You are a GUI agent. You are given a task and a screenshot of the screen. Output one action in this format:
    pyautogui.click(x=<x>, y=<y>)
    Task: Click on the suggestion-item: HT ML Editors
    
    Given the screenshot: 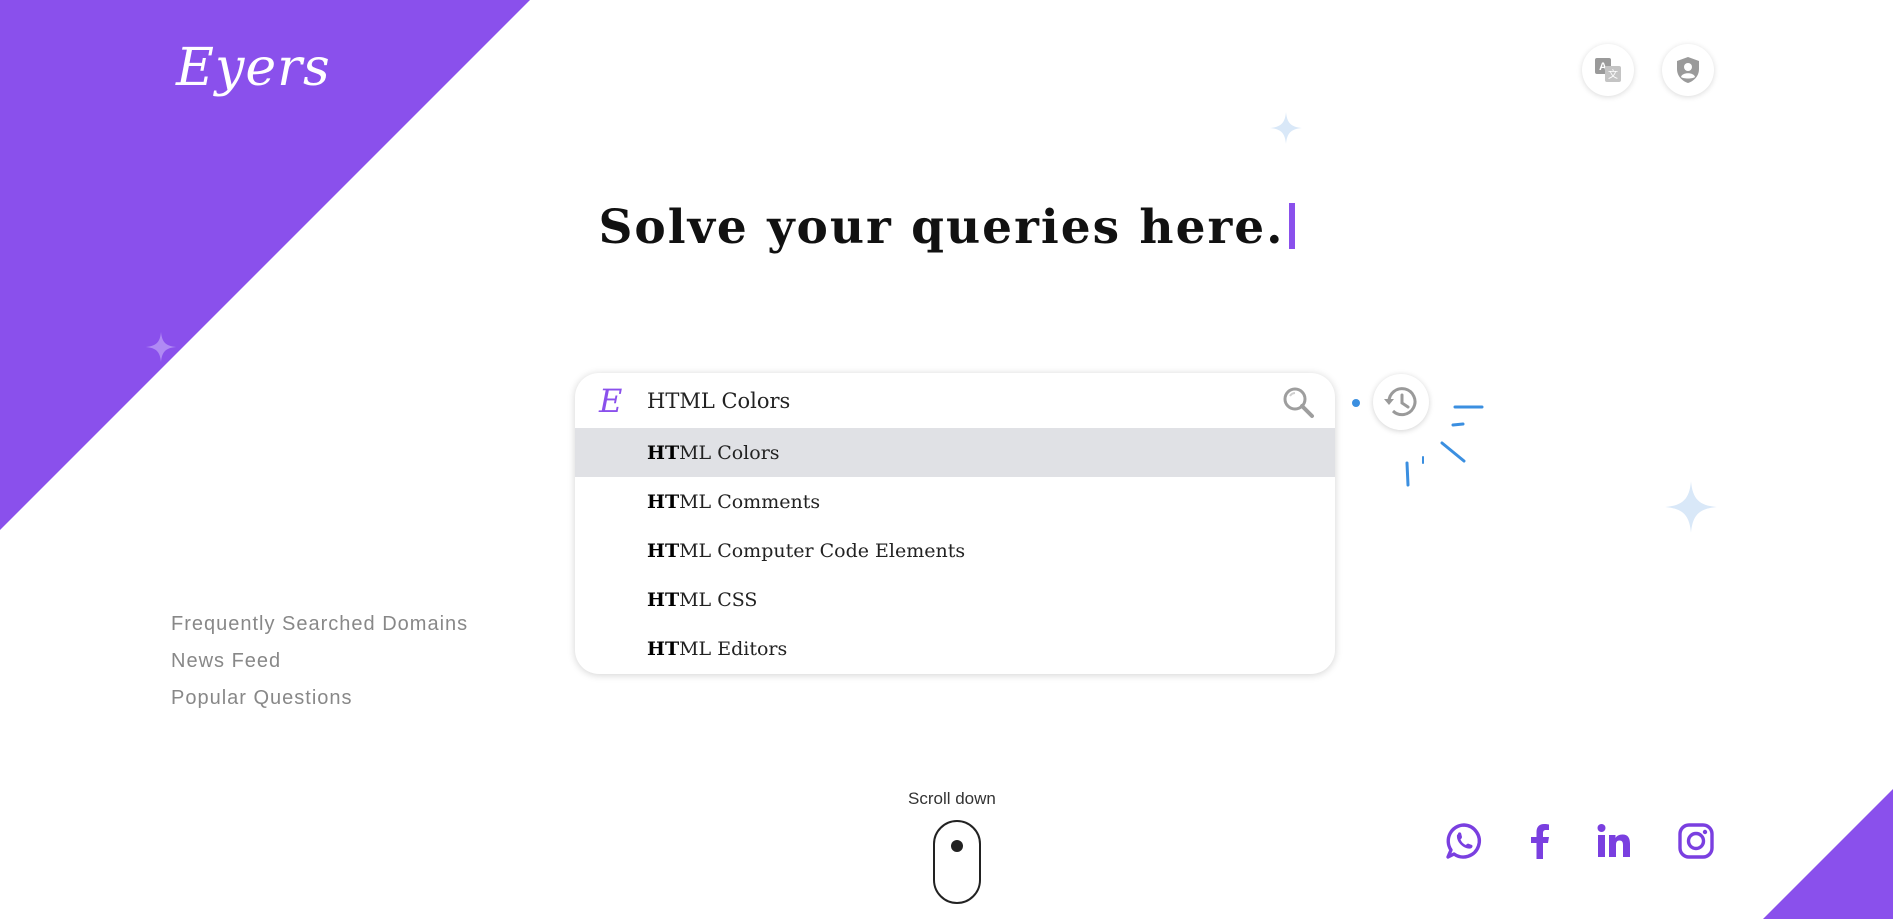 What is the action you would take?
    pyautogui.click(x=955, y=648)
    